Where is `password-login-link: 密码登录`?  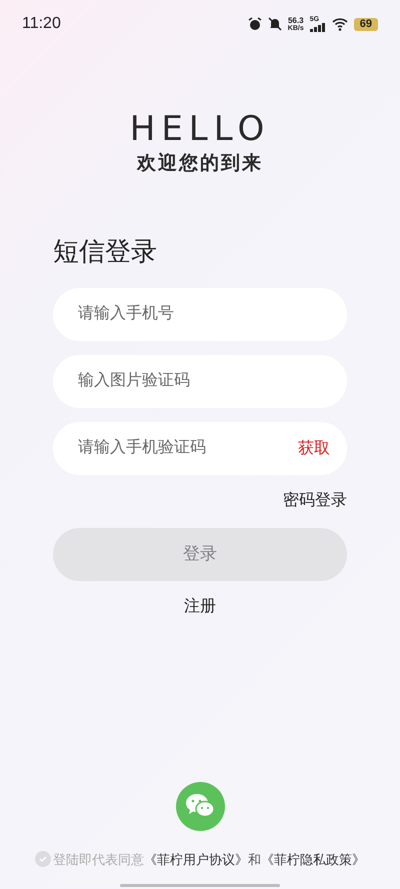 password-login-link: 密码登录 is located at coordinates (315, 500).